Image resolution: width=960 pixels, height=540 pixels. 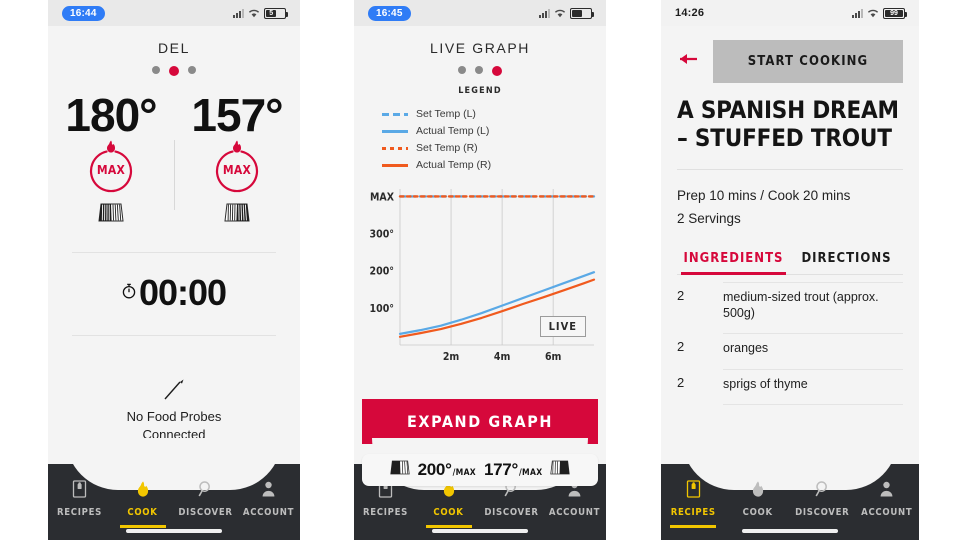 I want to click on legend-item: Actual Temp (L), so click(x=494, y=131).